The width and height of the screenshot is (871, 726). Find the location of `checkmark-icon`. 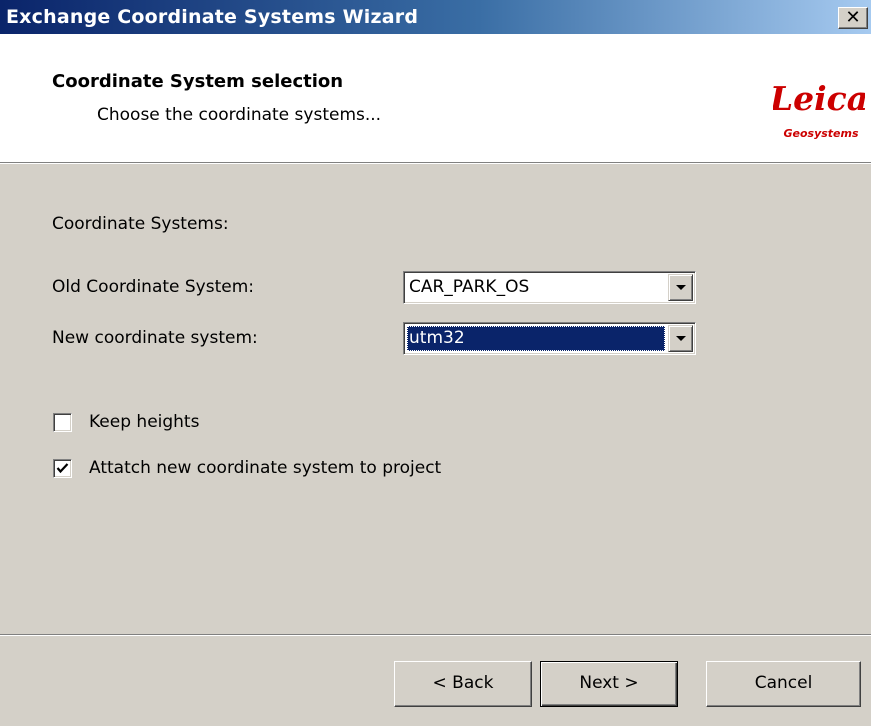

checkmark-icon is located at coordinates (62, 468).